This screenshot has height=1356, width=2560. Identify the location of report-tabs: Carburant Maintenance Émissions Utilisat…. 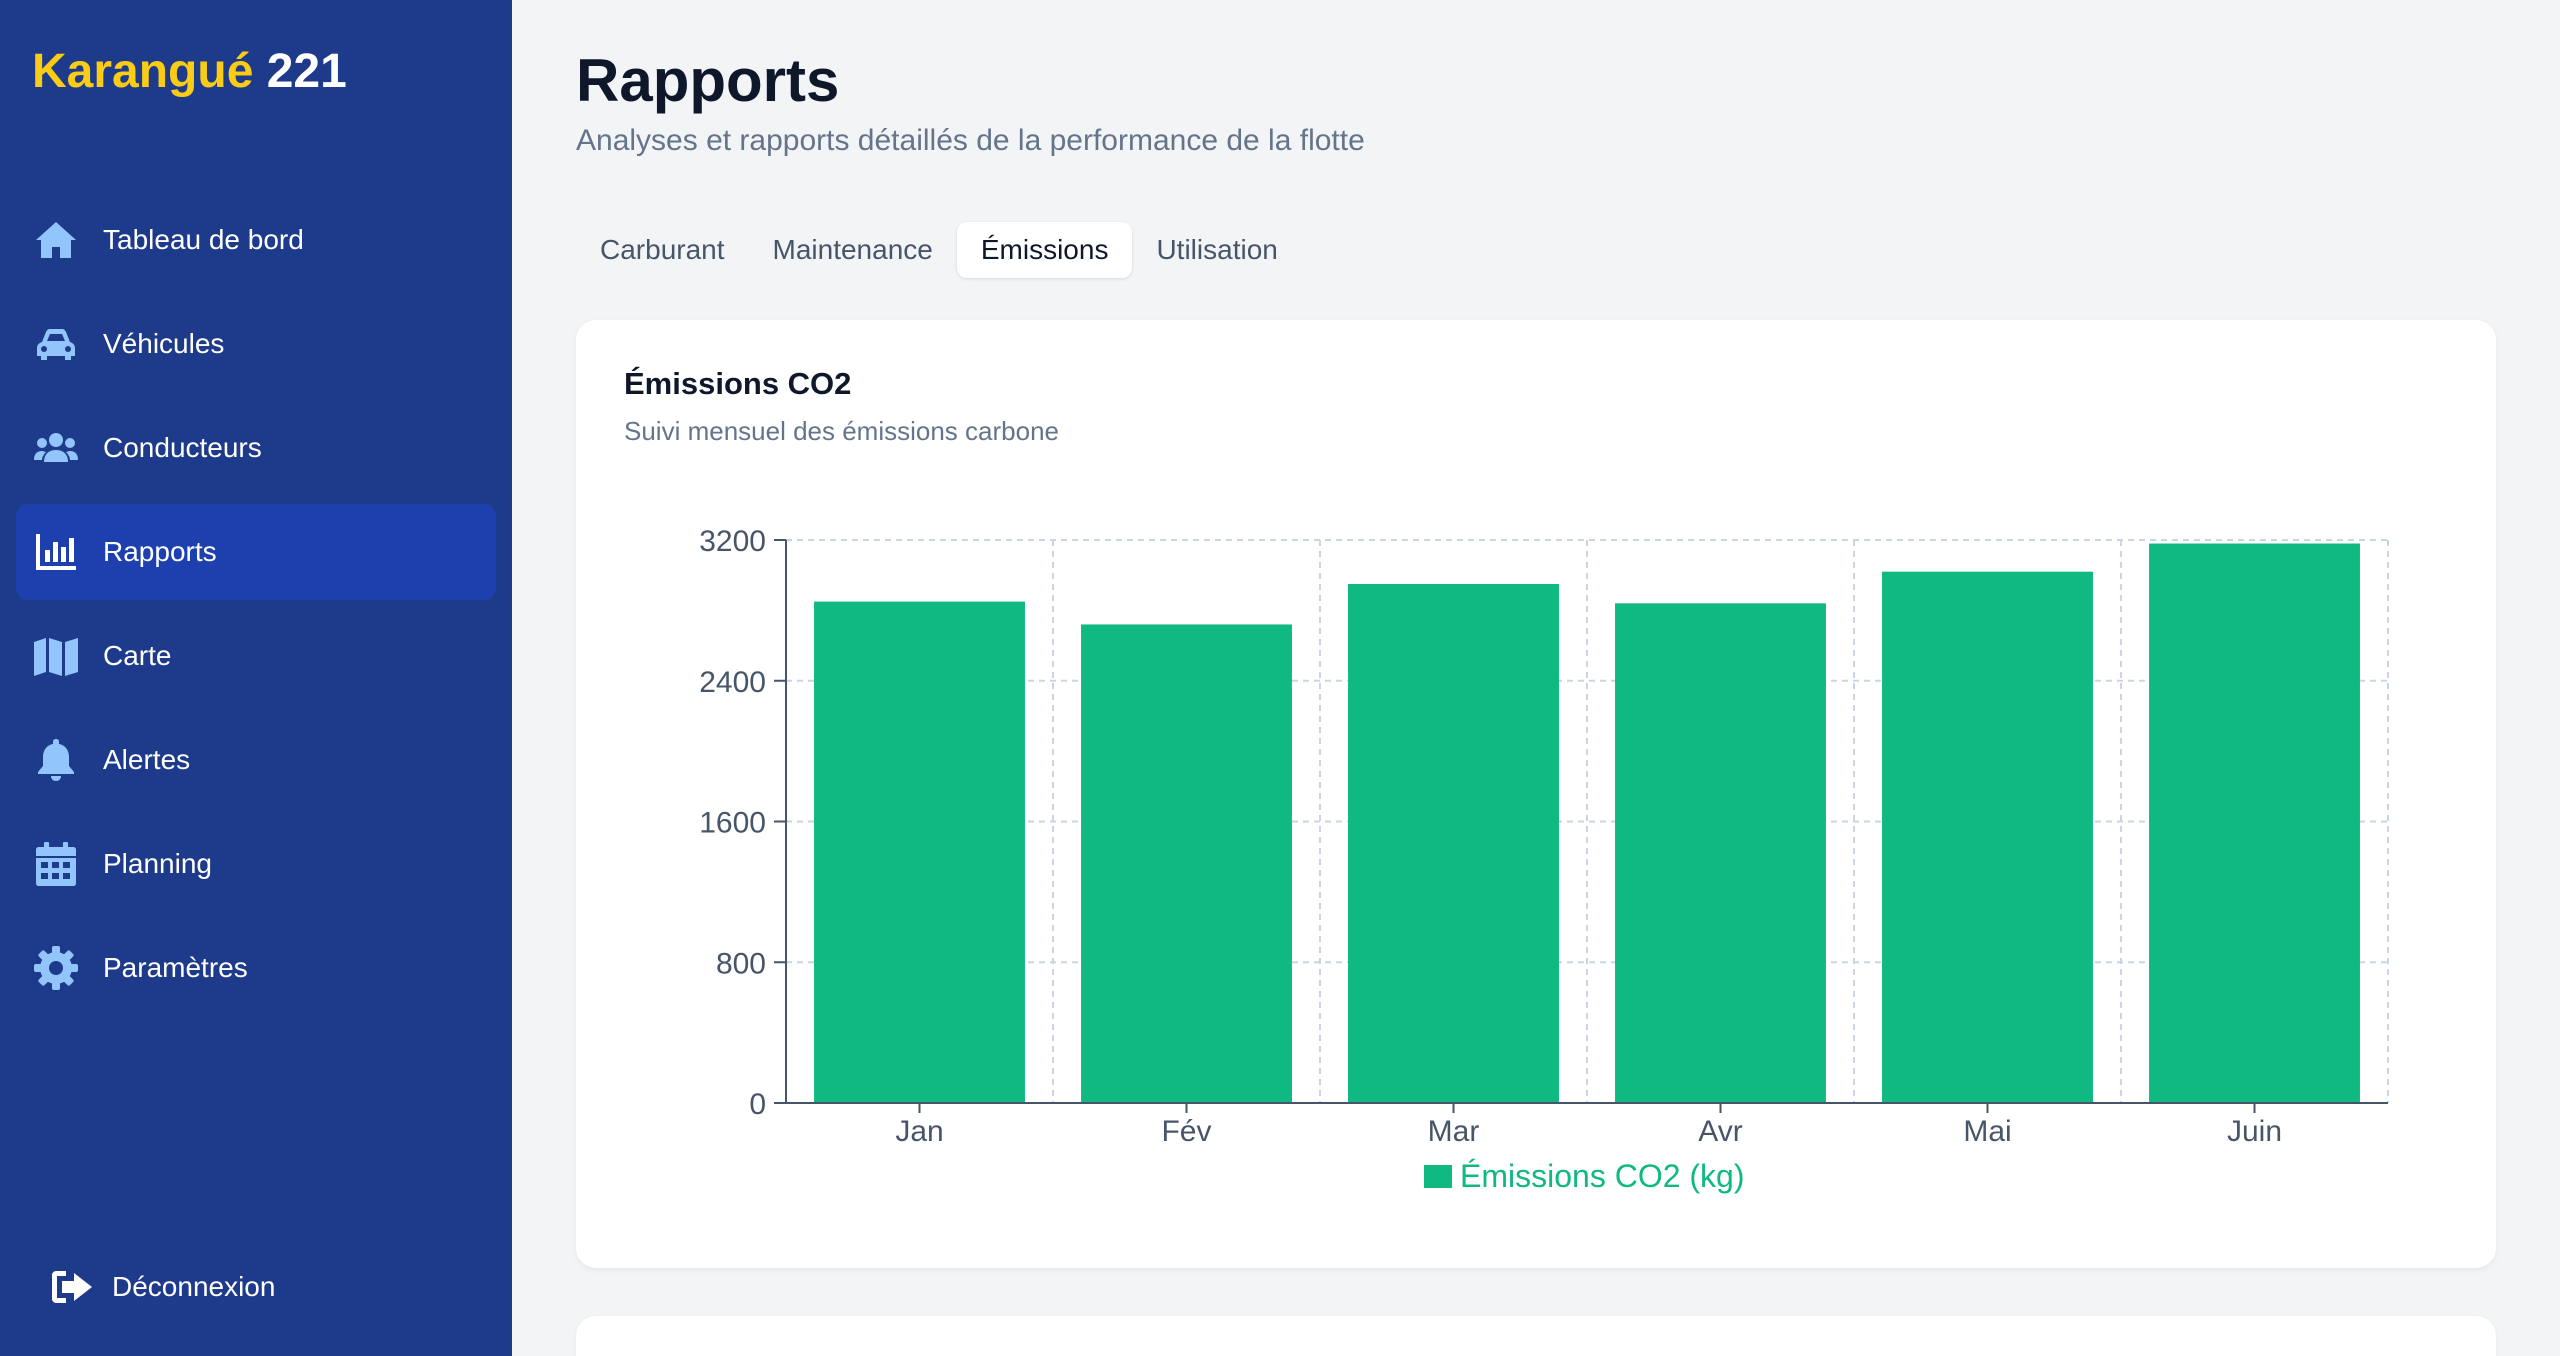
(939, 250).